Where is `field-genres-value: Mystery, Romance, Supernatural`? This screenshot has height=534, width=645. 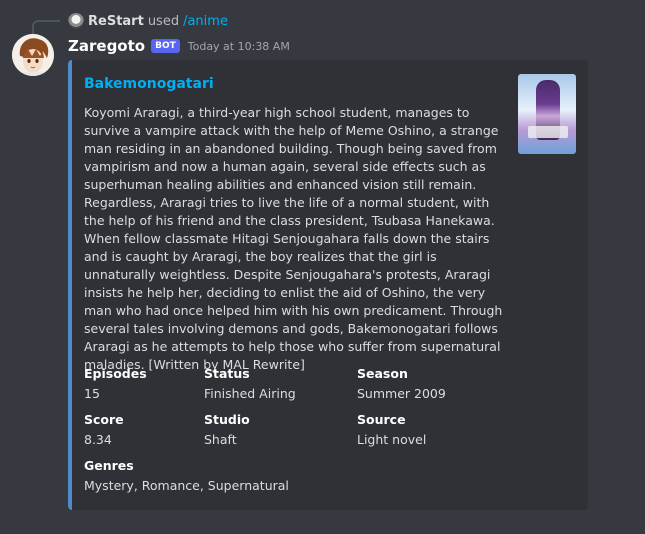 field-genres-value: Mystery, Romance, Supernatural is located at coordinates (186, 485).